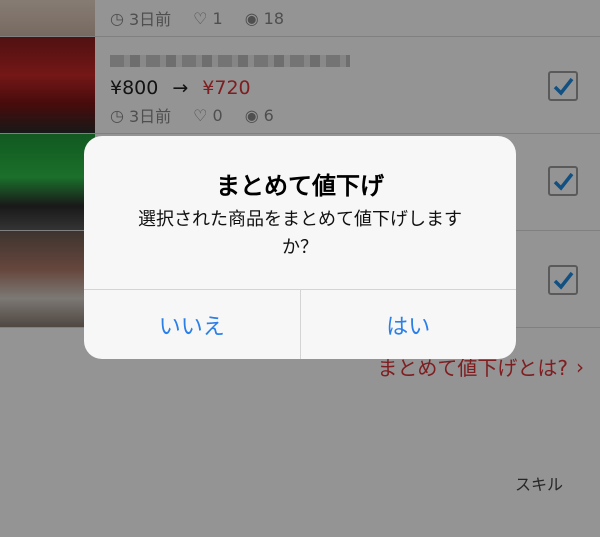  Describe the element at coordinates (408, 324) in the screenshot. I see `yes-button: はい` at that location.